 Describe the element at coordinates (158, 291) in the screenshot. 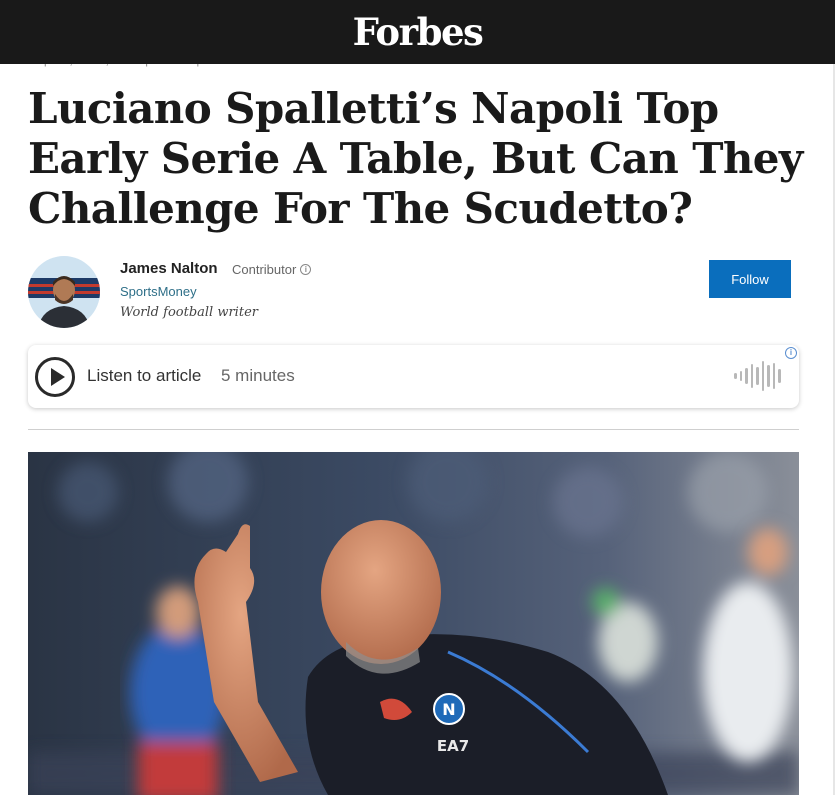

I see `author-section-link: SportsMoney` at that location.